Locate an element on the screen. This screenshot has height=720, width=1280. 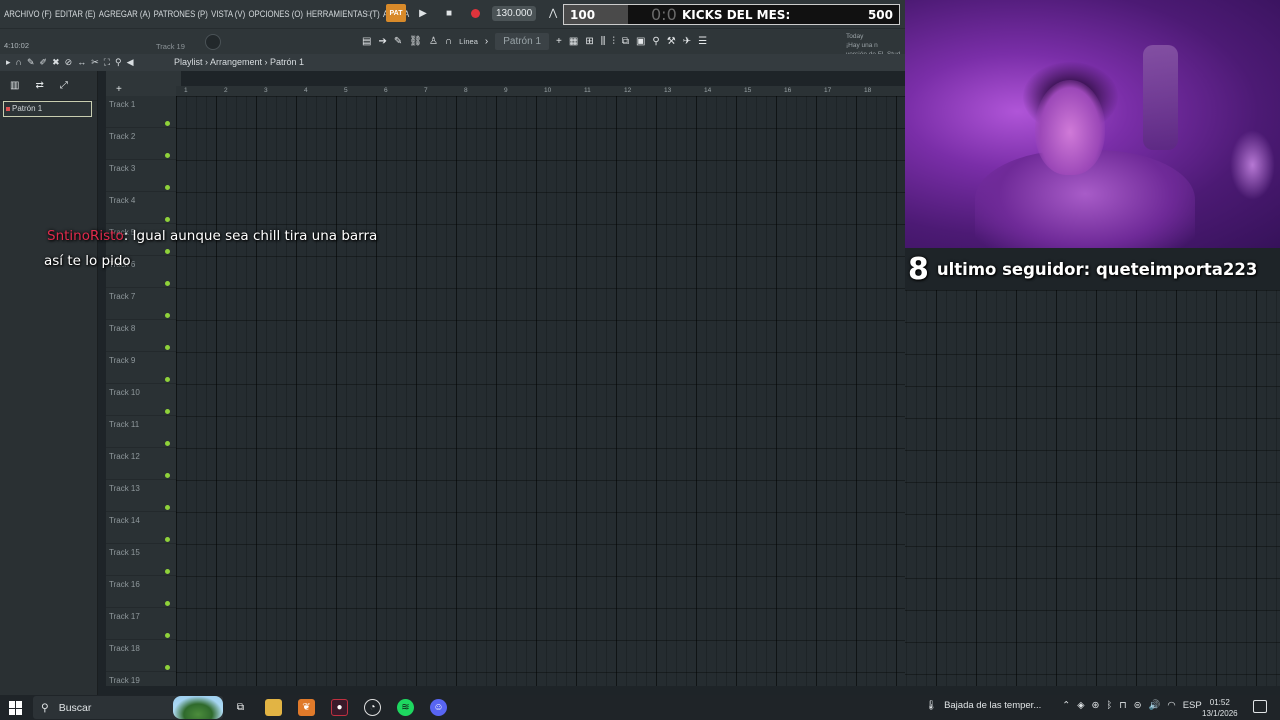
steam-icon: ⊛ is located at coordinates (1096, 705).